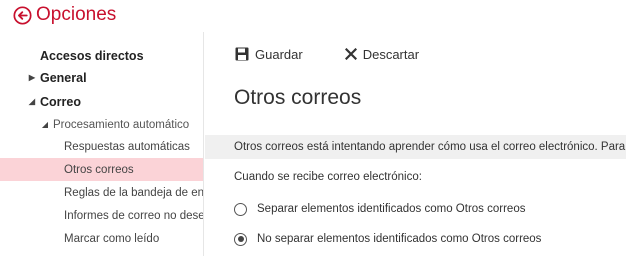 The width and height of the screenshot is (626, 256). What do you see at coordinates (328, 177) in the screenshot?
I see `section-subheading: Cuando se recibe correo electrónico:` at bounding box center [328, 177].